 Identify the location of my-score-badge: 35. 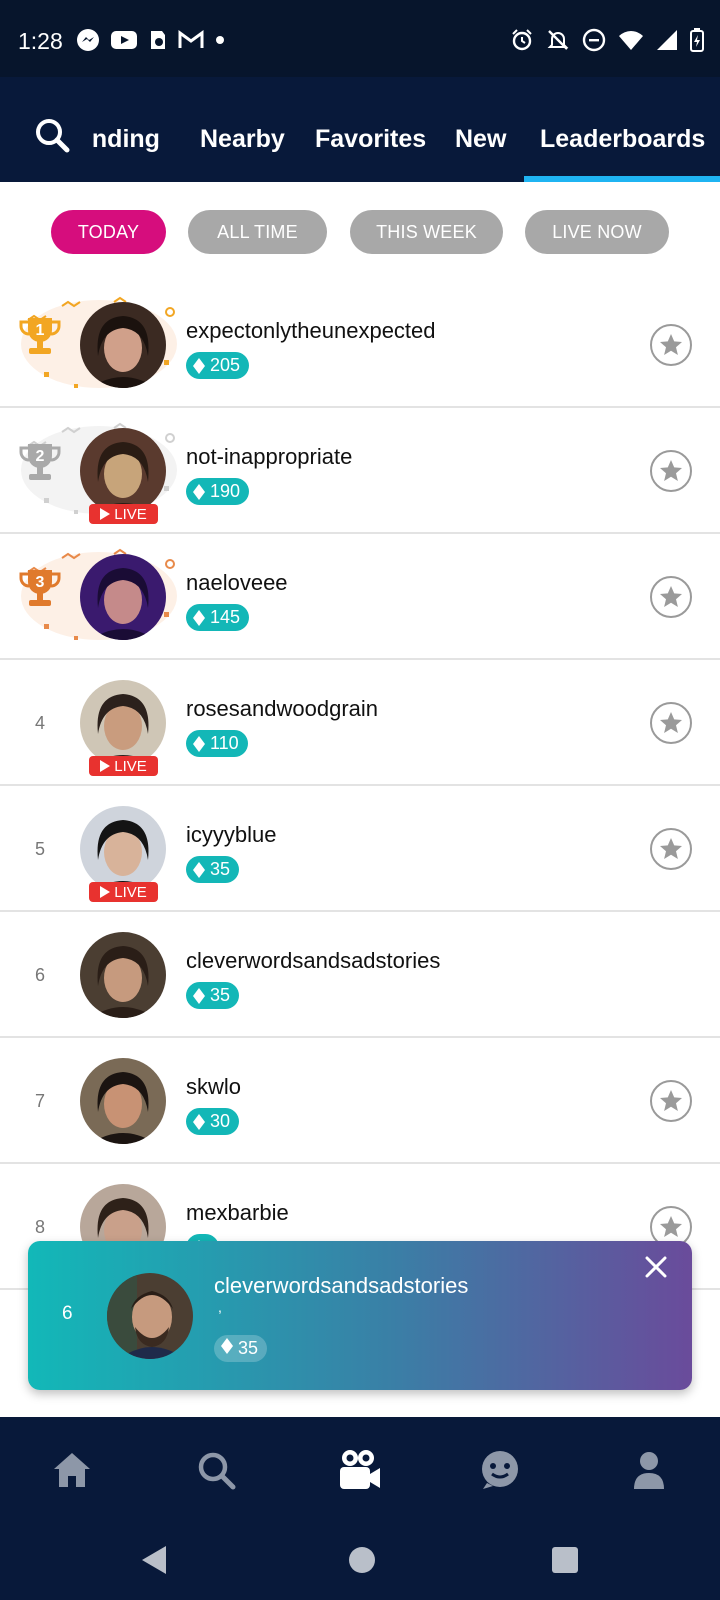
(241, 1348).